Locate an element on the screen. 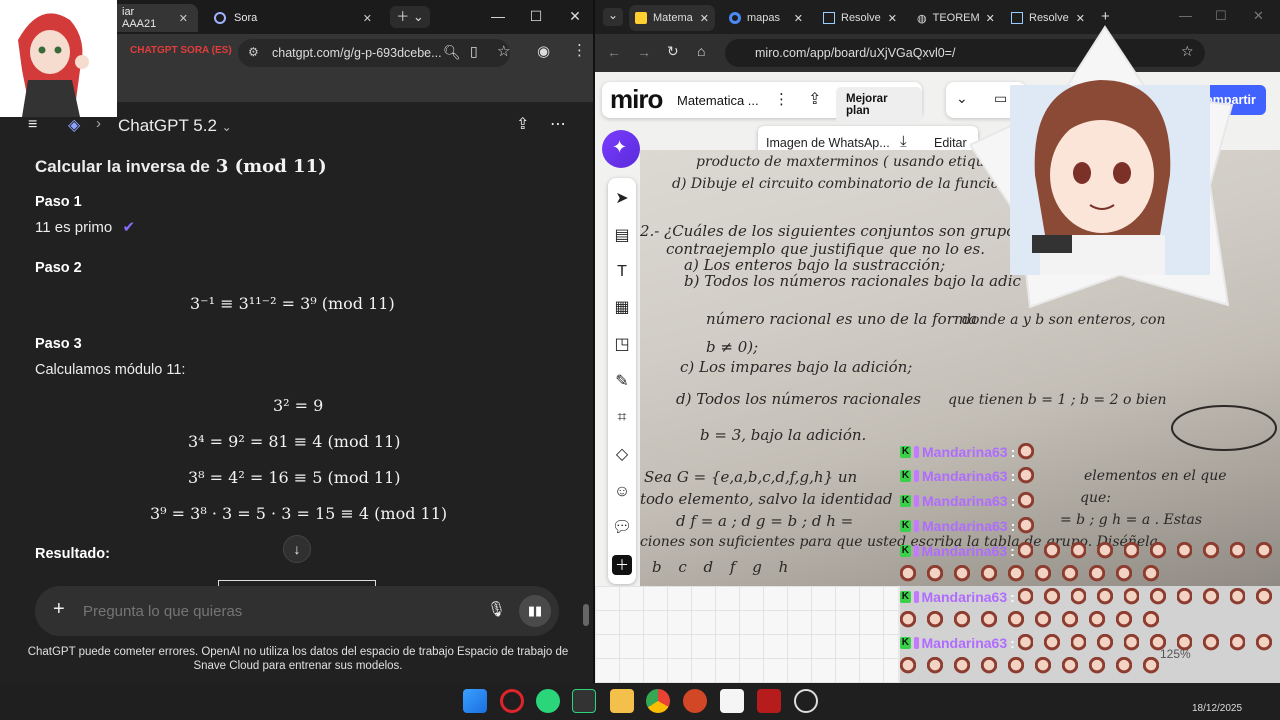  scrollbar-thumb is located at coordinates (586, 615).